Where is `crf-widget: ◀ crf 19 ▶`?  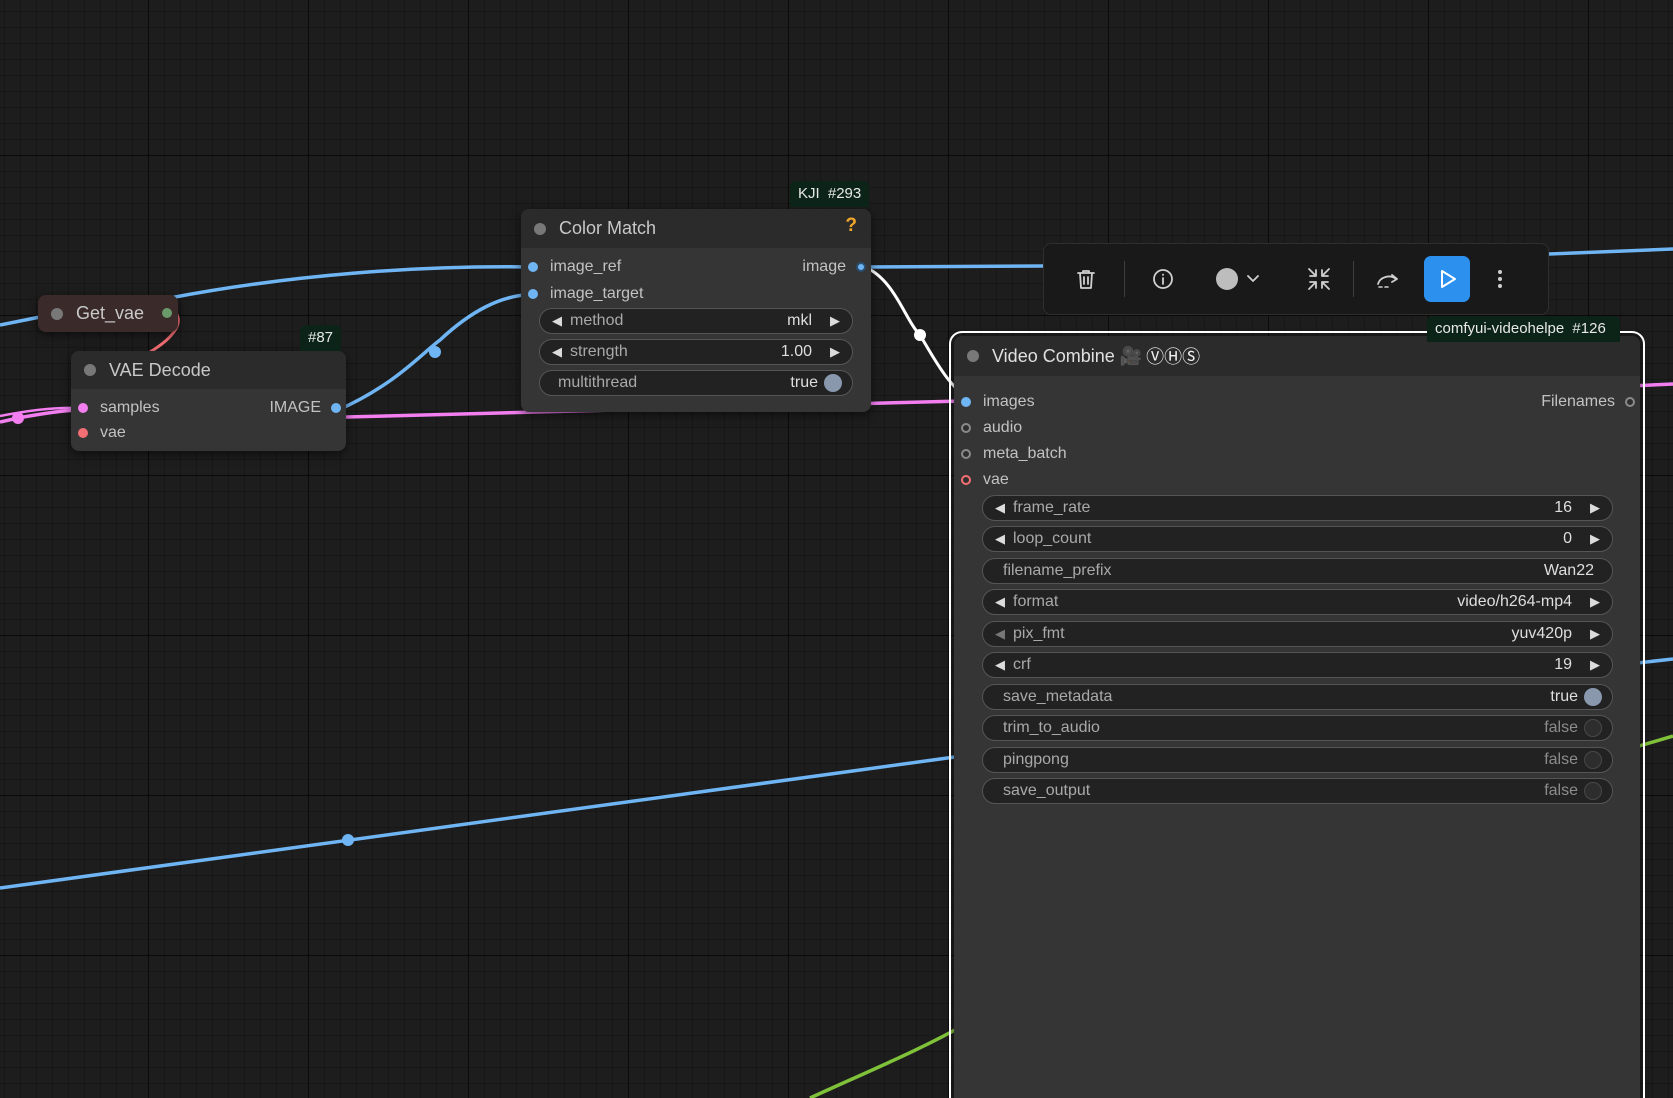
crf-widget: ◀ crf 19 ▶ is located at coordinates (1297, 665).